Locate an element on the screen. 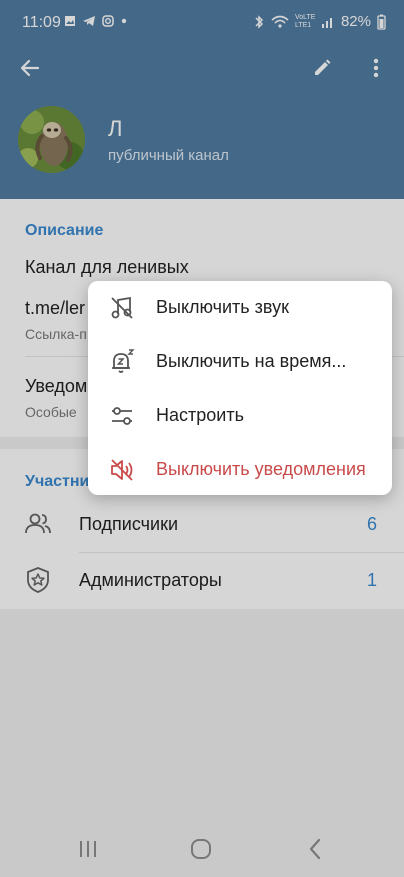  back-nav-button is located at coordinates (315, 849).